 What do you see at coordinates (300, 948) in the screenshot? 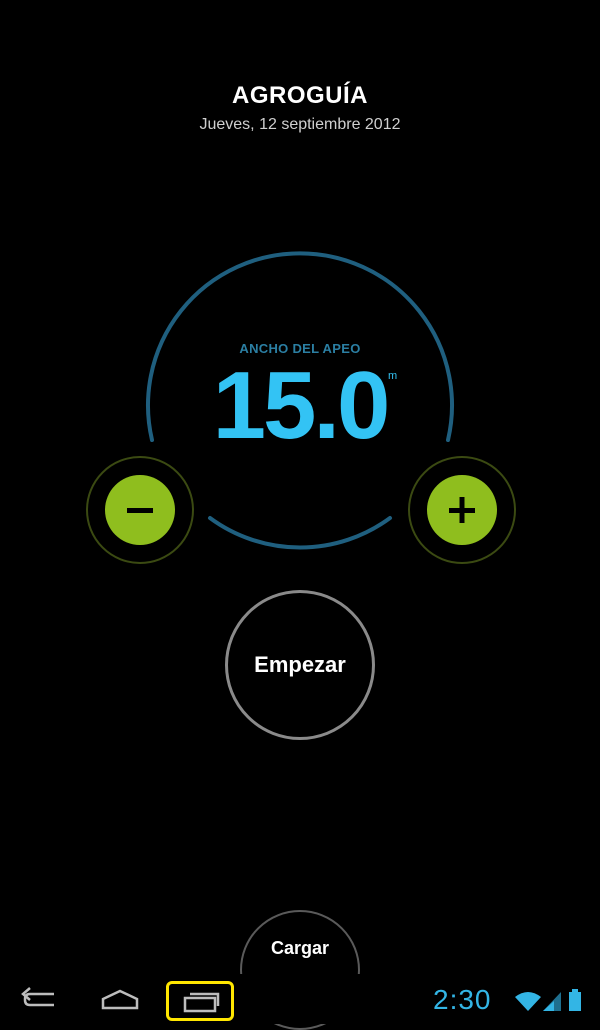
I see `load-button-label: Cargar` at bounding box center [300, 948].